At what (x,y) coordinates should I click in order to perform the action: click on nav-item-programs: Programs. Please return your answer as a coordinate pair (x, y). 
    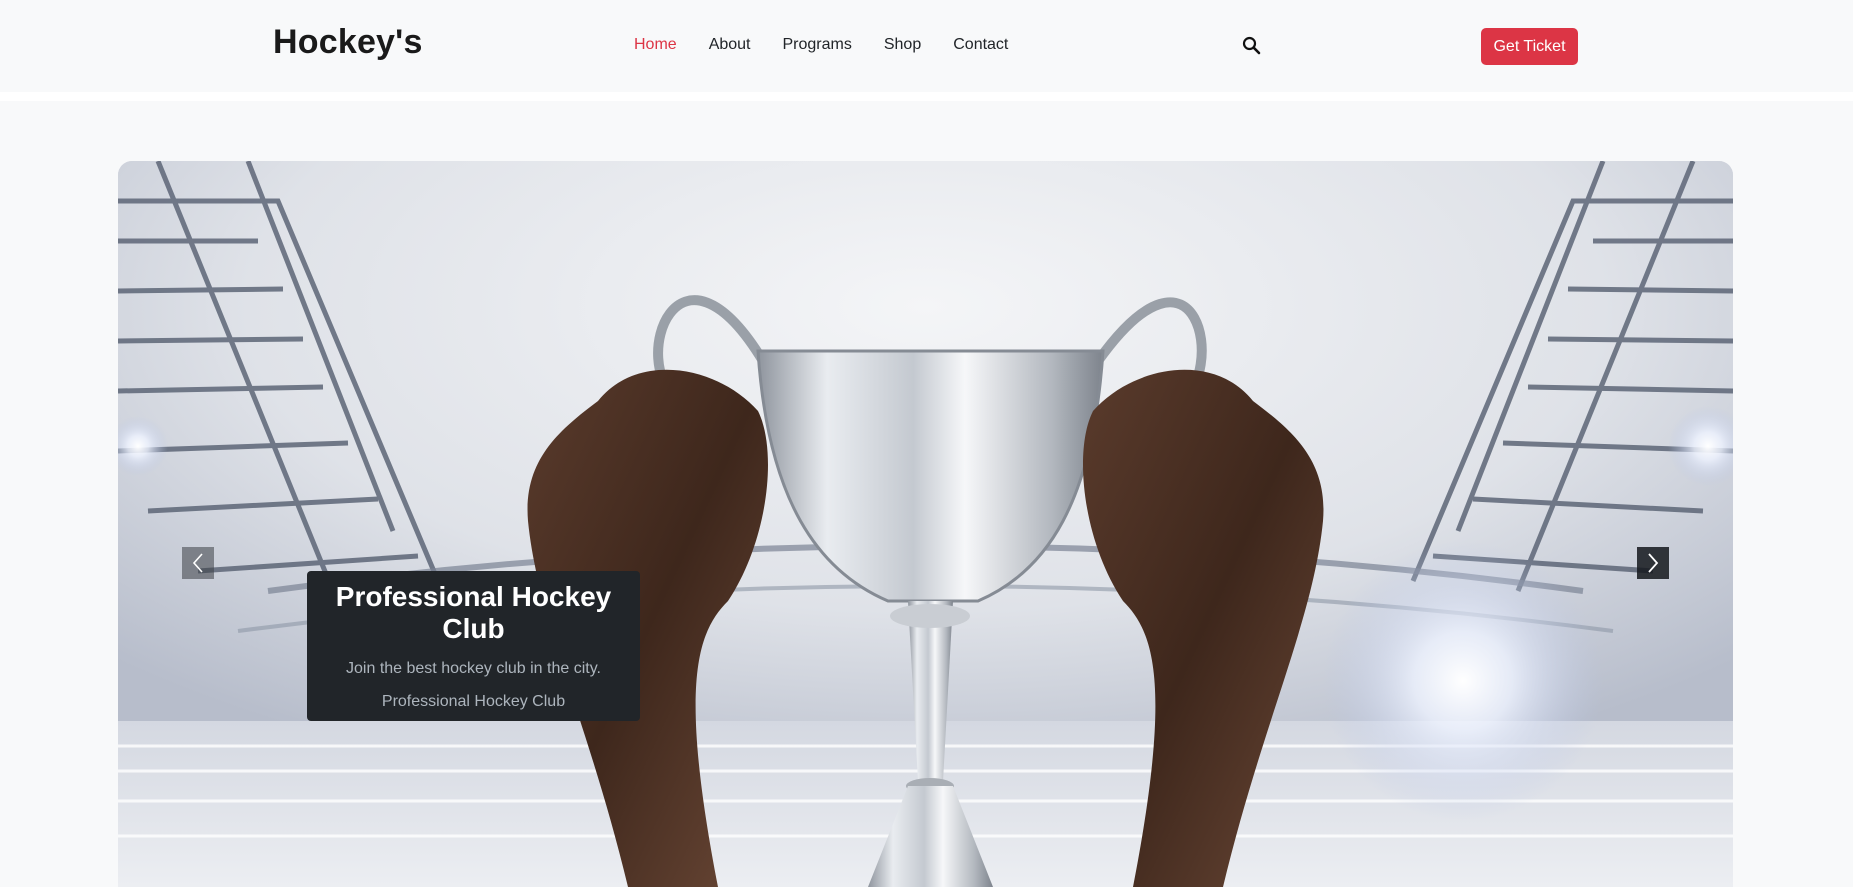
    Looking at the image, I should click on (817, 45).